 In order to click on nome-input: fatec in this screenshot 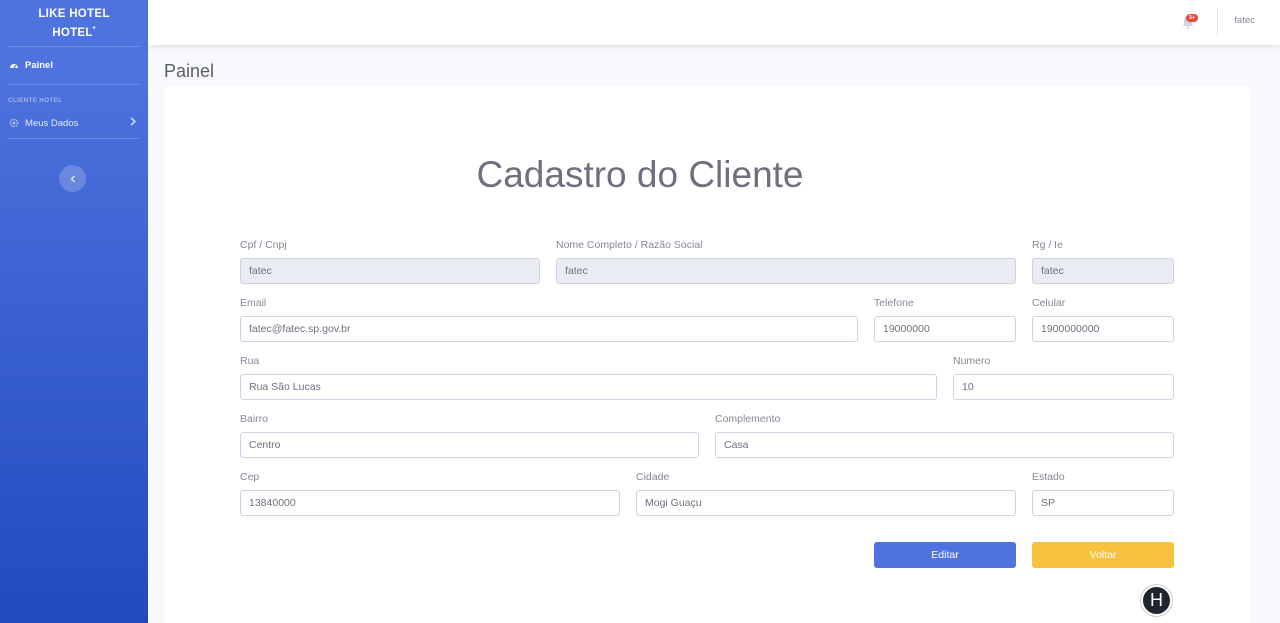, I will do `click(786, 271)`.